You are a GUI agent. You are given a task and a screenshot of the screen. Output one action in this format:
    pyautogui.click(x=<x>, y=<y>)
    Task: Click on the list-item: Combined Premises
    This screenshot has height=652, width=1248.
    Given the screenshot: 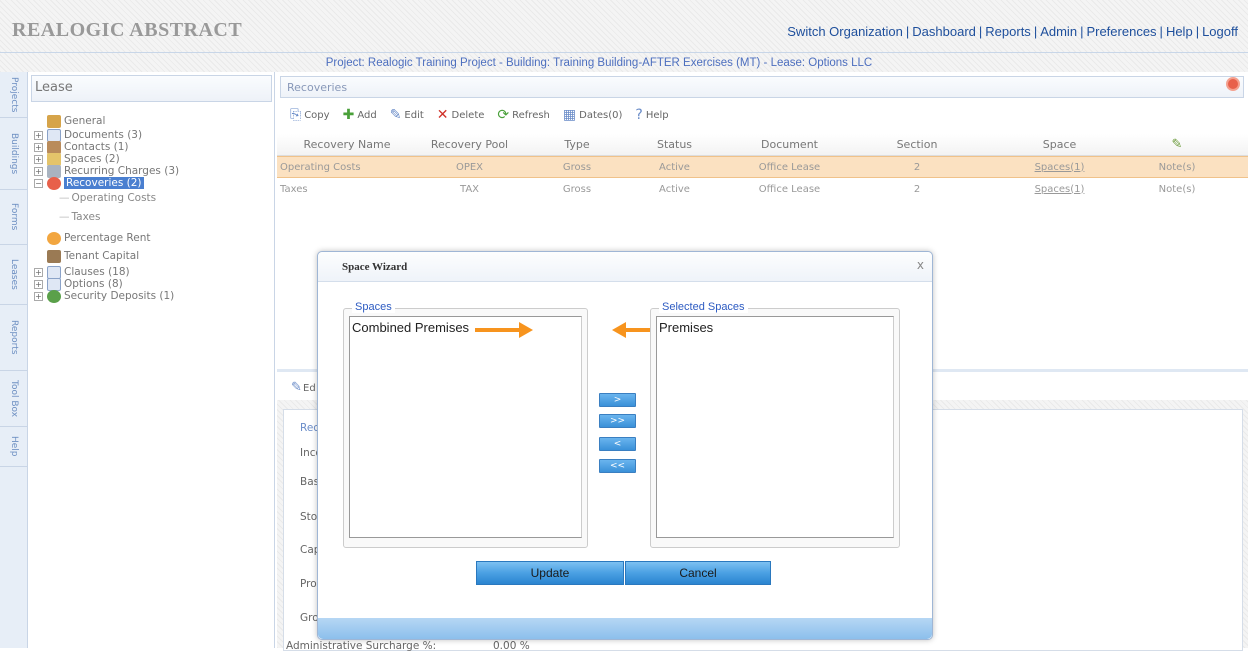 What is the action you would take?
    pyautogui.click(x=465, y=327)
    